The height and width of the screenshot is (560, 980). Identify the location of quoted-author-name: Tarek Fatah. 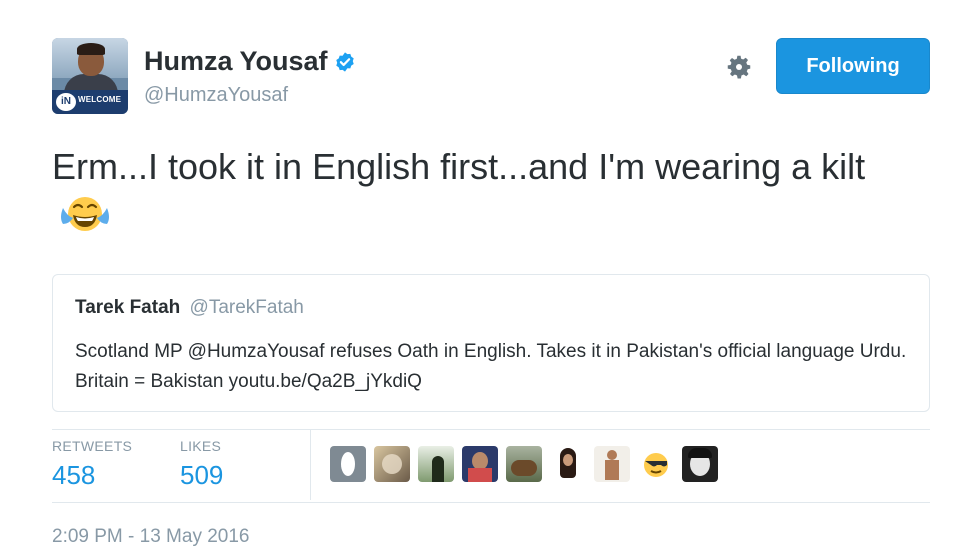
(128, 307).